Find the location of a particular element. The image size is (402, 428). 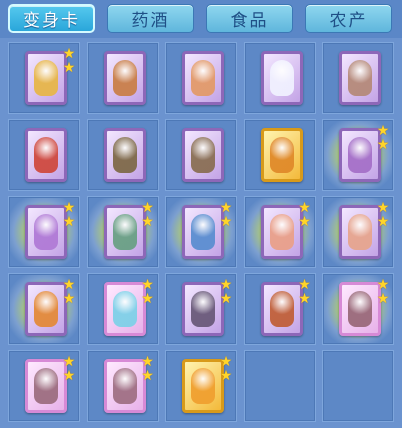

ice-fairy-card is located at coordinates (124, 309).